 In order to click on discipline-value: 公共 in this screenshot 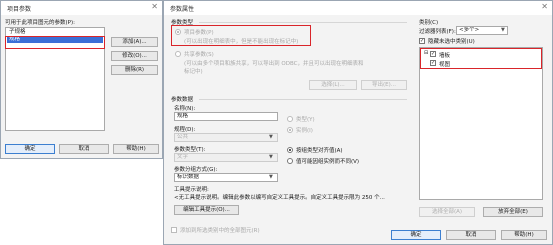, I will do `click(183, 137)`.